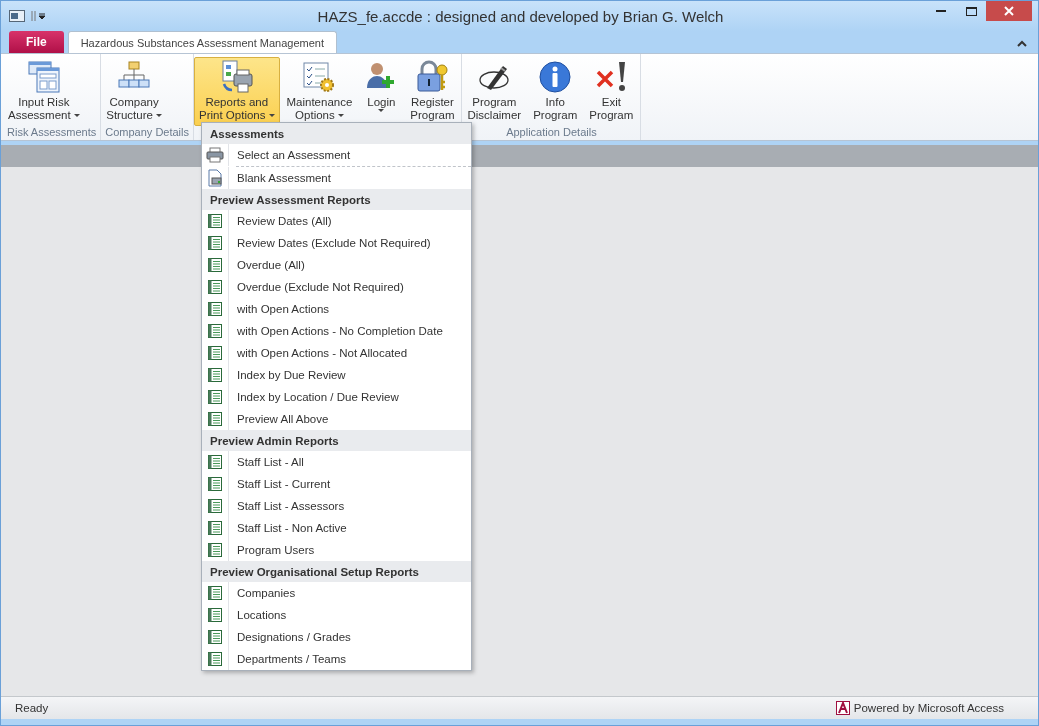 The width and height of the screenshot is (1039, 726). What do you see at coordinates (336, 659) in the screenshot?
I see `menu-item: Departments / Teams` at bounding box center [336, 659].